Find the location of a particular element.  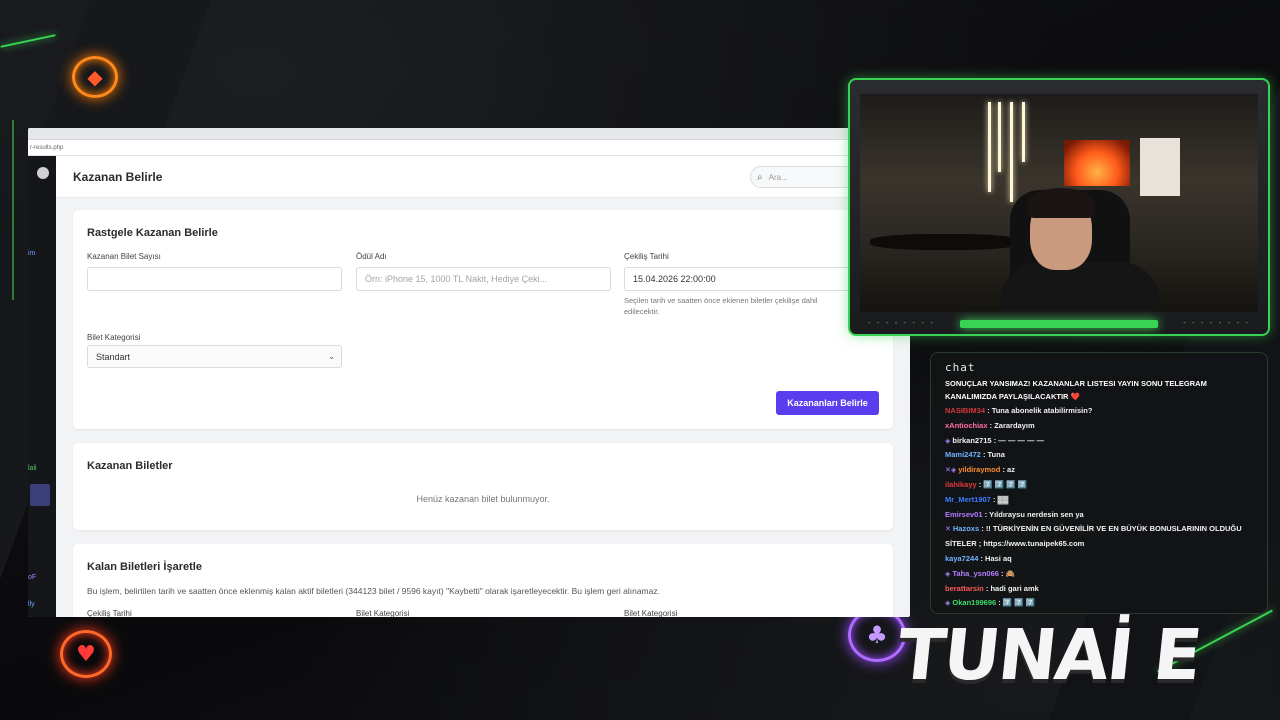

webcam-frame: - - - - - - - - - - - - - - - - is located at coordinates (1059, 207).